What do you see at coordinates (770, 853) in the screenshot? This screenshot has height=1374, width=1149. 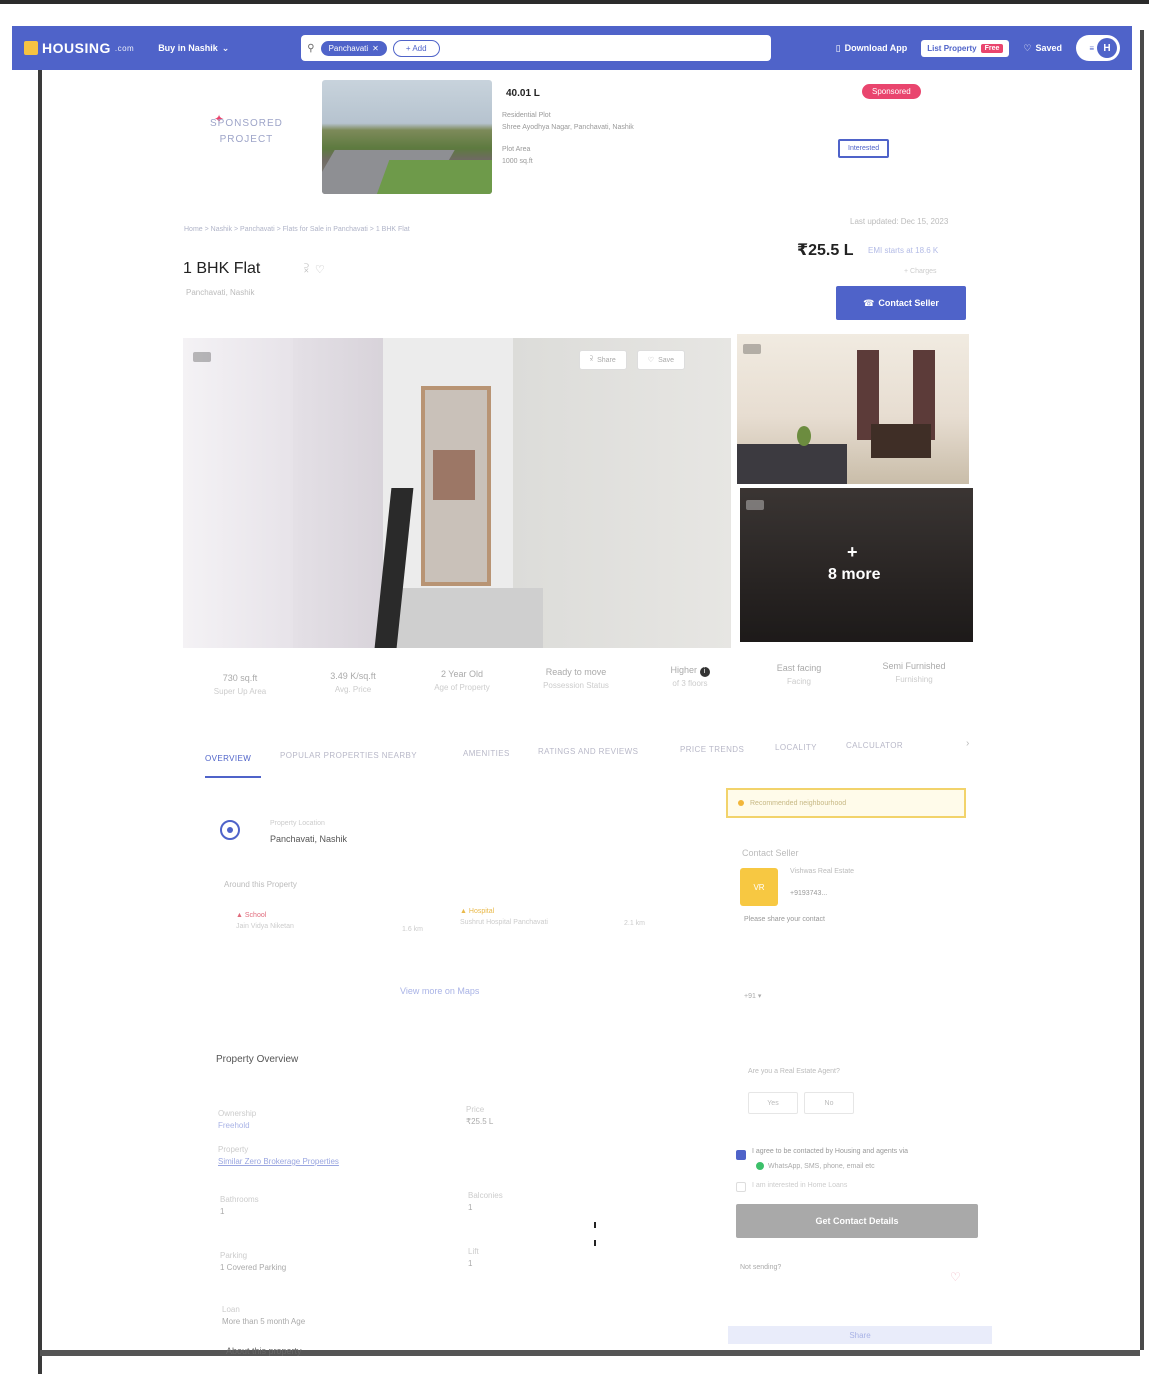 I see `contact-seller-title: Contact Seller` at bounding box center [770, 853].